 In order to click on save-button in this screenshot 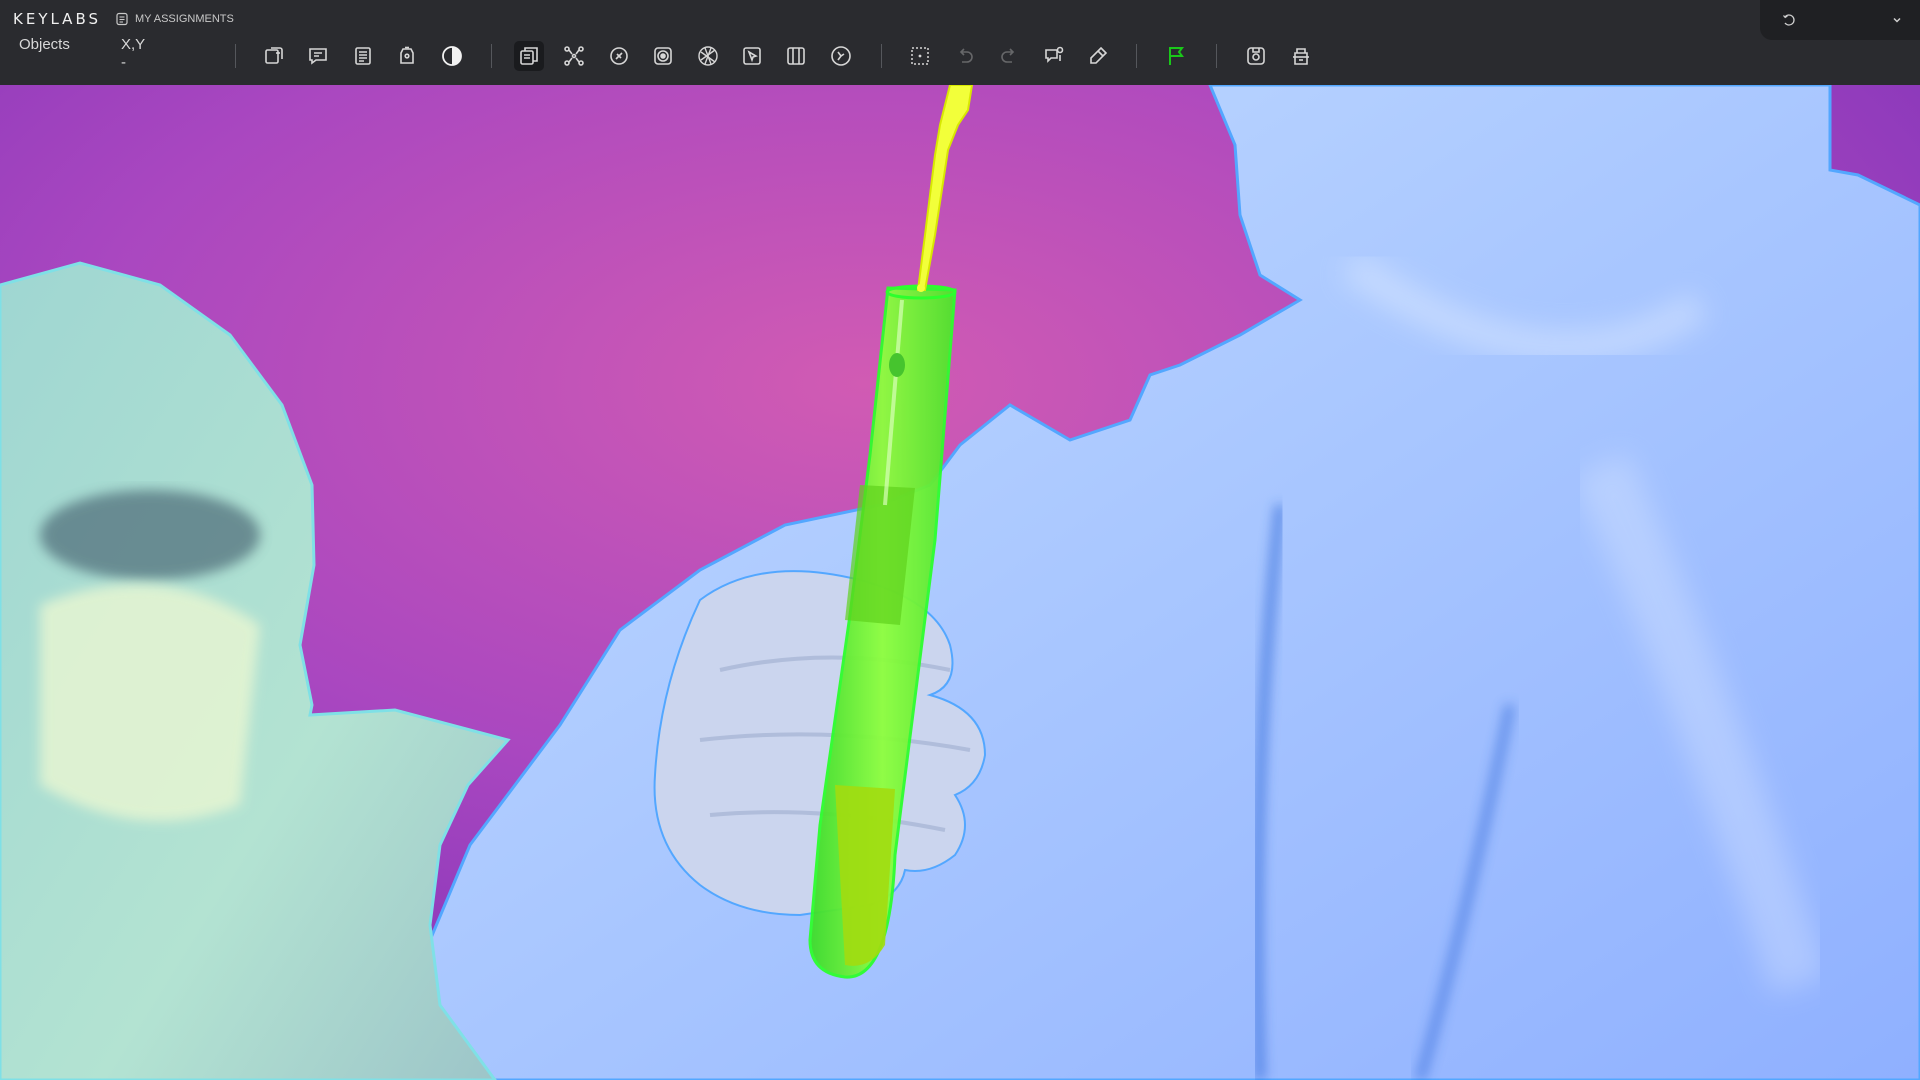, I will do `click(1256, 56)`.